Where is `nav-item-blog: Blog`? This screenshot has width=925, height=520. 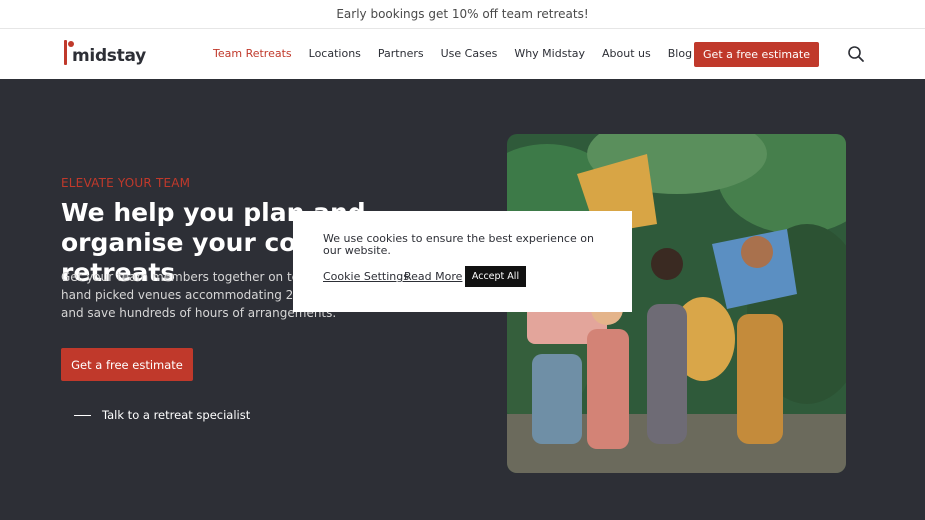
nav-item-blog: Blog is located at coordinates (680, 53).